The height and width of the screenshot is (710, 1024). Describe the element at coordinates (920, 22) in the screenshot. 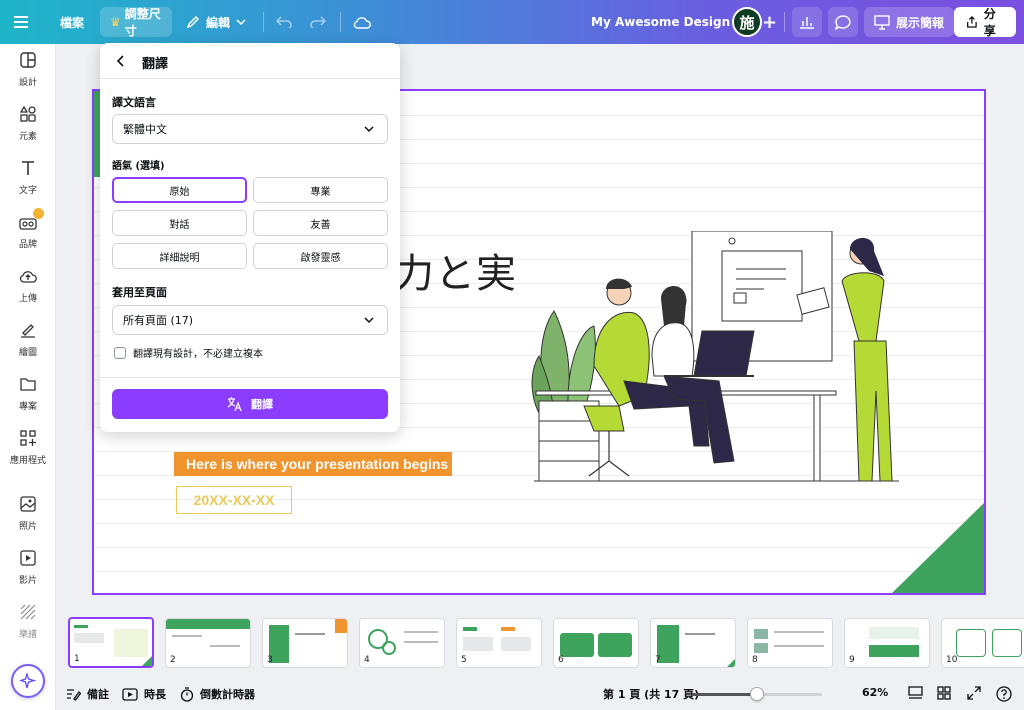

I see `present-label: 展示簡報` at that location.